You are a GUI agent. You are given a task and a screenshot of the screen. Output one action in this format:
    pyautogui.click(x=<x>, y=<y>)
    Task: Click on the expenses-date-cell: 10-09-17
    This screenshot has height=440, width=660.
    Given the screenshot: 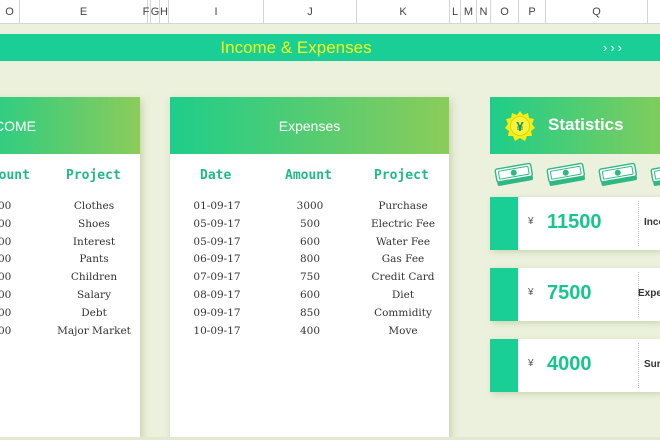 What is the action you would take?
    pyautogui.click(x=217, y=330)
    